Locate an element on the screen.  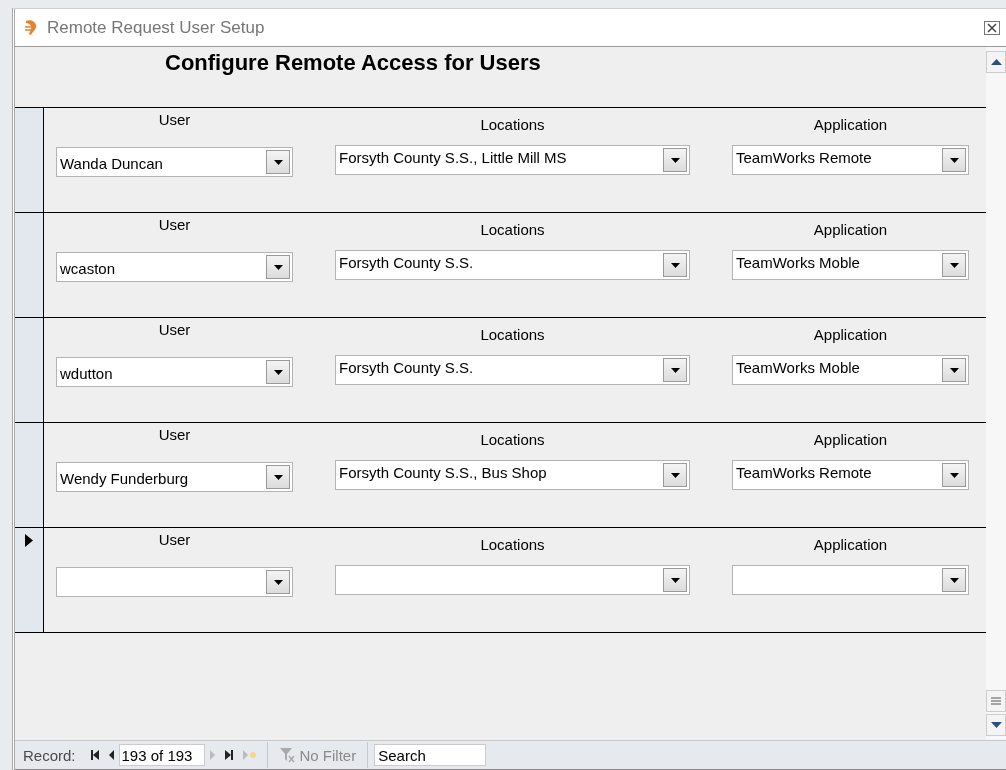
previous-icon is located at coordinates (111, 755).